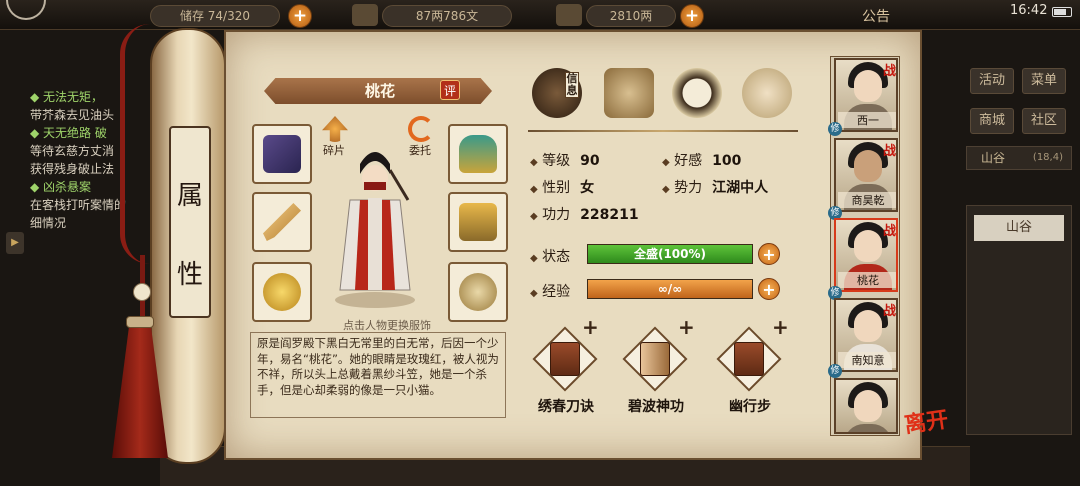  I want to click on tassel-bead, so click(142, 292).